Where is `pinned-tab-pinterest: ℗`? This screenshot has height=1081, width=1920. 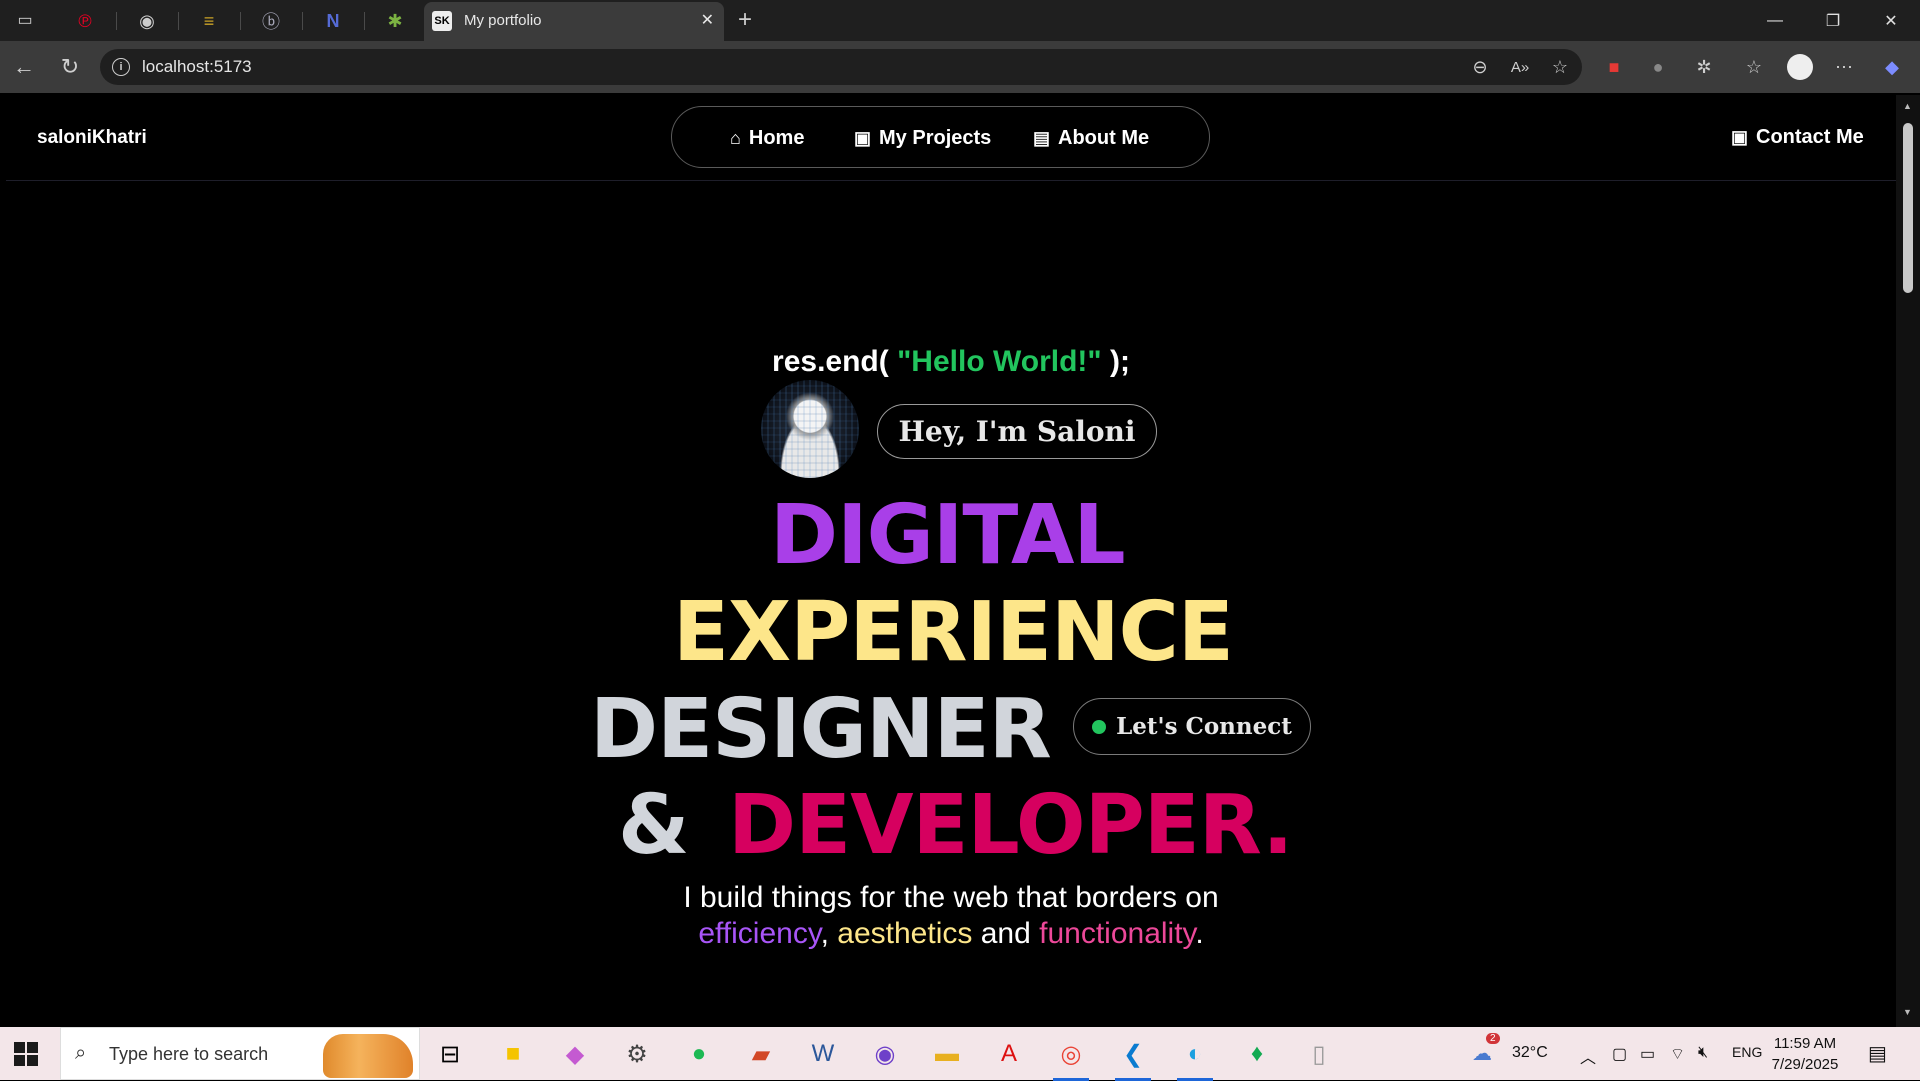 pinned-tab-pinterest: ℗ is located at coordinates (85, 21).